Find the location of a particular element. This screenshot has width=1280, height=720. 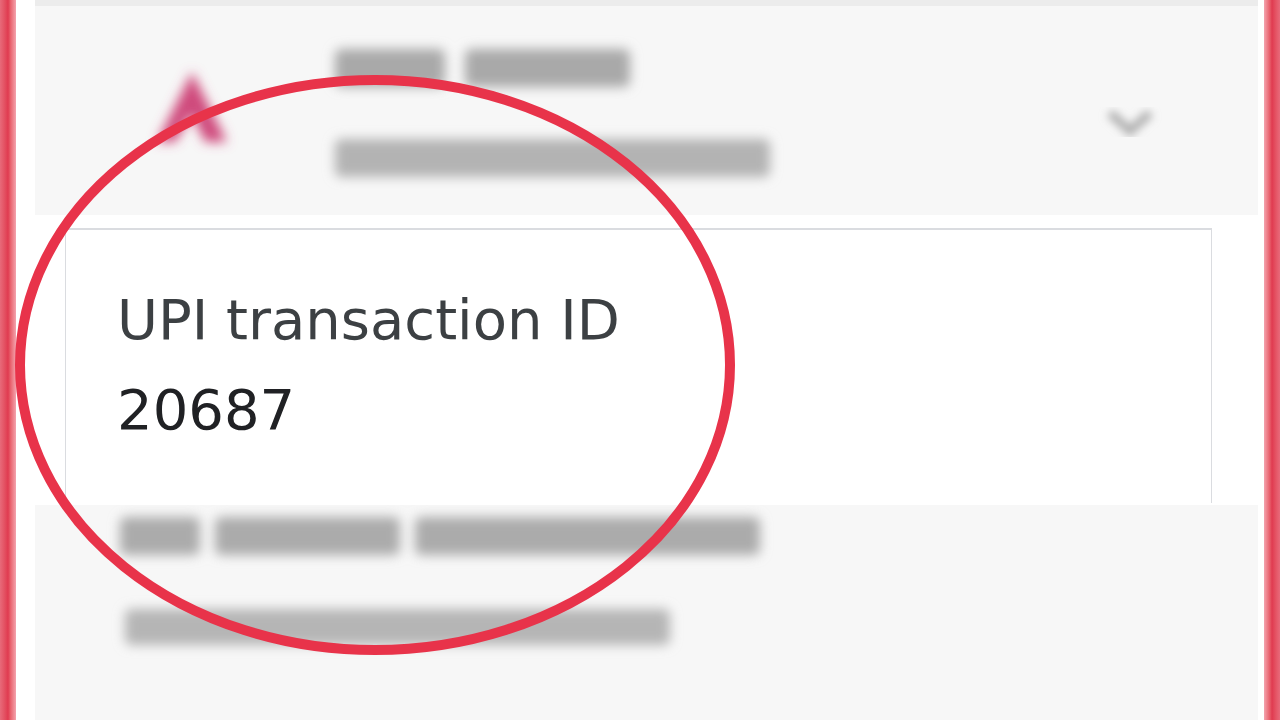

transaction-id-value: 20687 is located at coordinates (206, 410).